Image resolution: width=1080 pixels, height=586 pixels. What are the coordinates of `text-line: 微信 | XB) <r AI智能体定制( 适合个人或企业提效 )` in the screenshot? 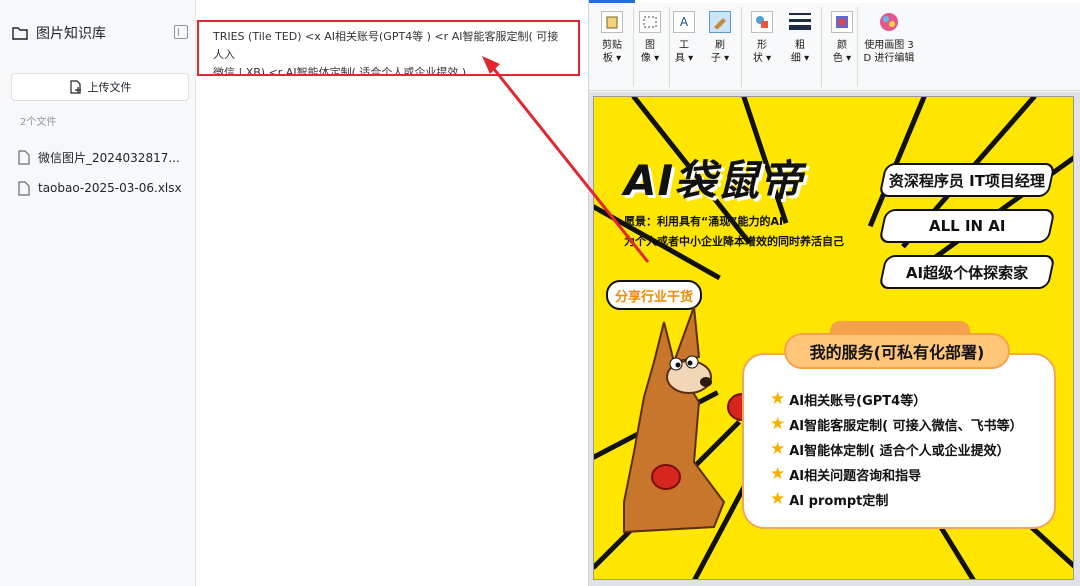 It's located at (340, 71).